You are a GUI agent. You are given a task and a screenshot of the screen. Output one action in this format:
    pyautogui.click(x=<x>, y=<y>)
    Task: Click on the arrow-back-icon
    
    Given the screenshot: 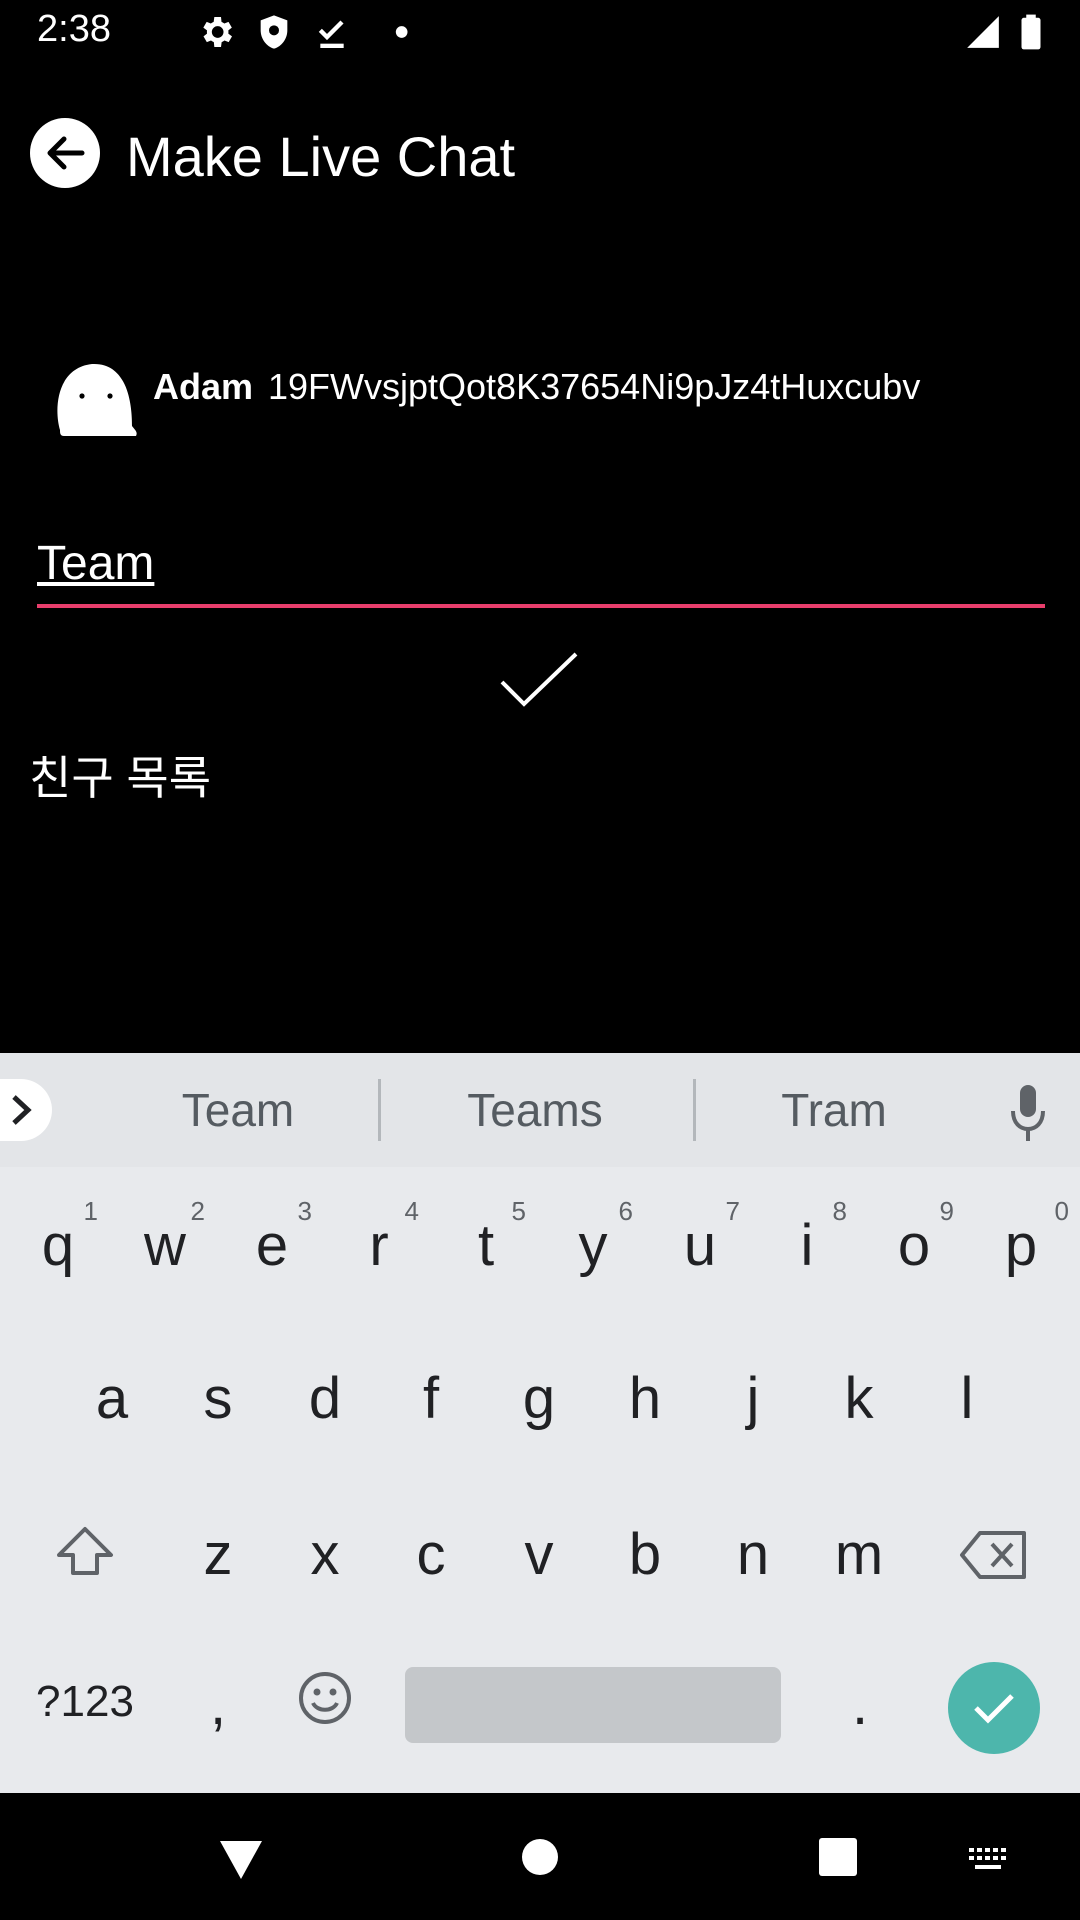 What is the action you would take?
    pyautogui.click(x=66, y=153)
    